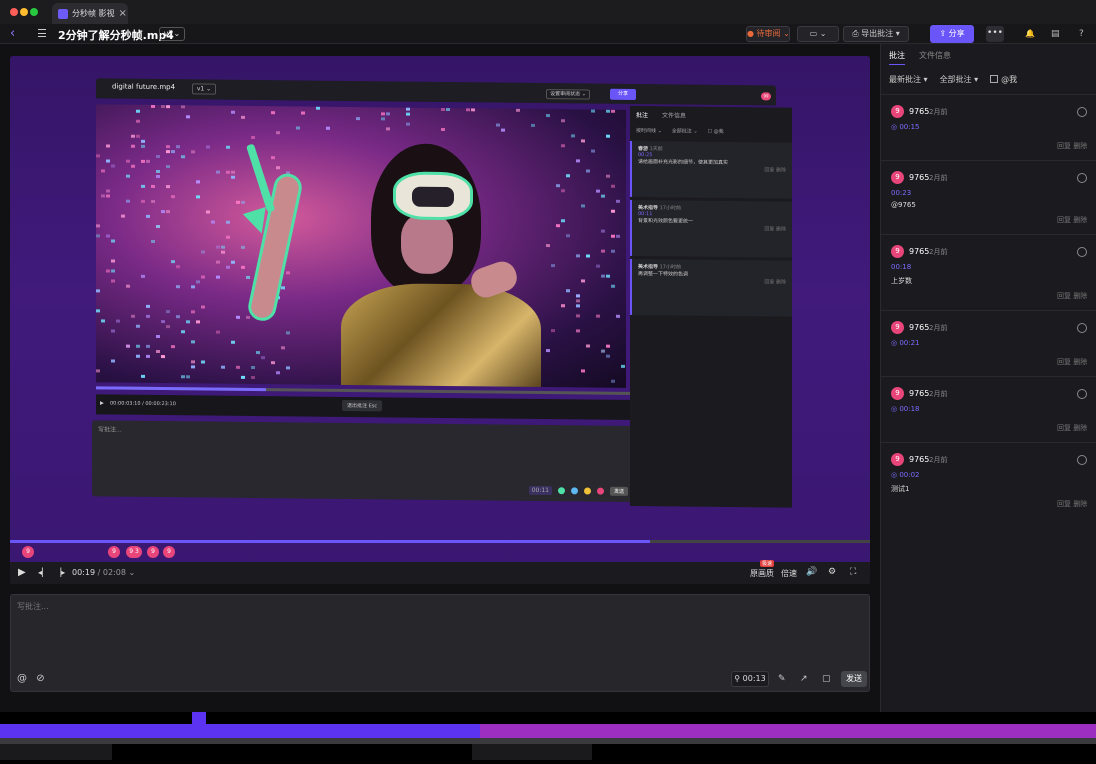  Describe the element at coordinates (900, 489) in the screenshot. I see `comment-body: 测试1` at that location.